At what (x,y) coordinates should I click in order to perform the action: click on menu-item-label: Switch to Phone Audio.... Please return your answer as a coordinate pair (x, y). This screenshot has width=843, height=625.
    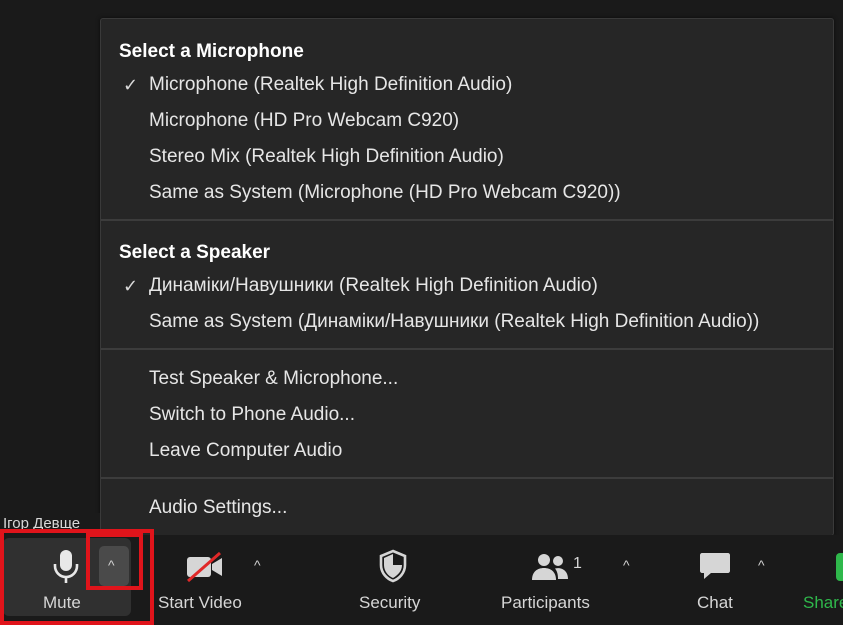
    Looking at the image, I should click on (252, 414).